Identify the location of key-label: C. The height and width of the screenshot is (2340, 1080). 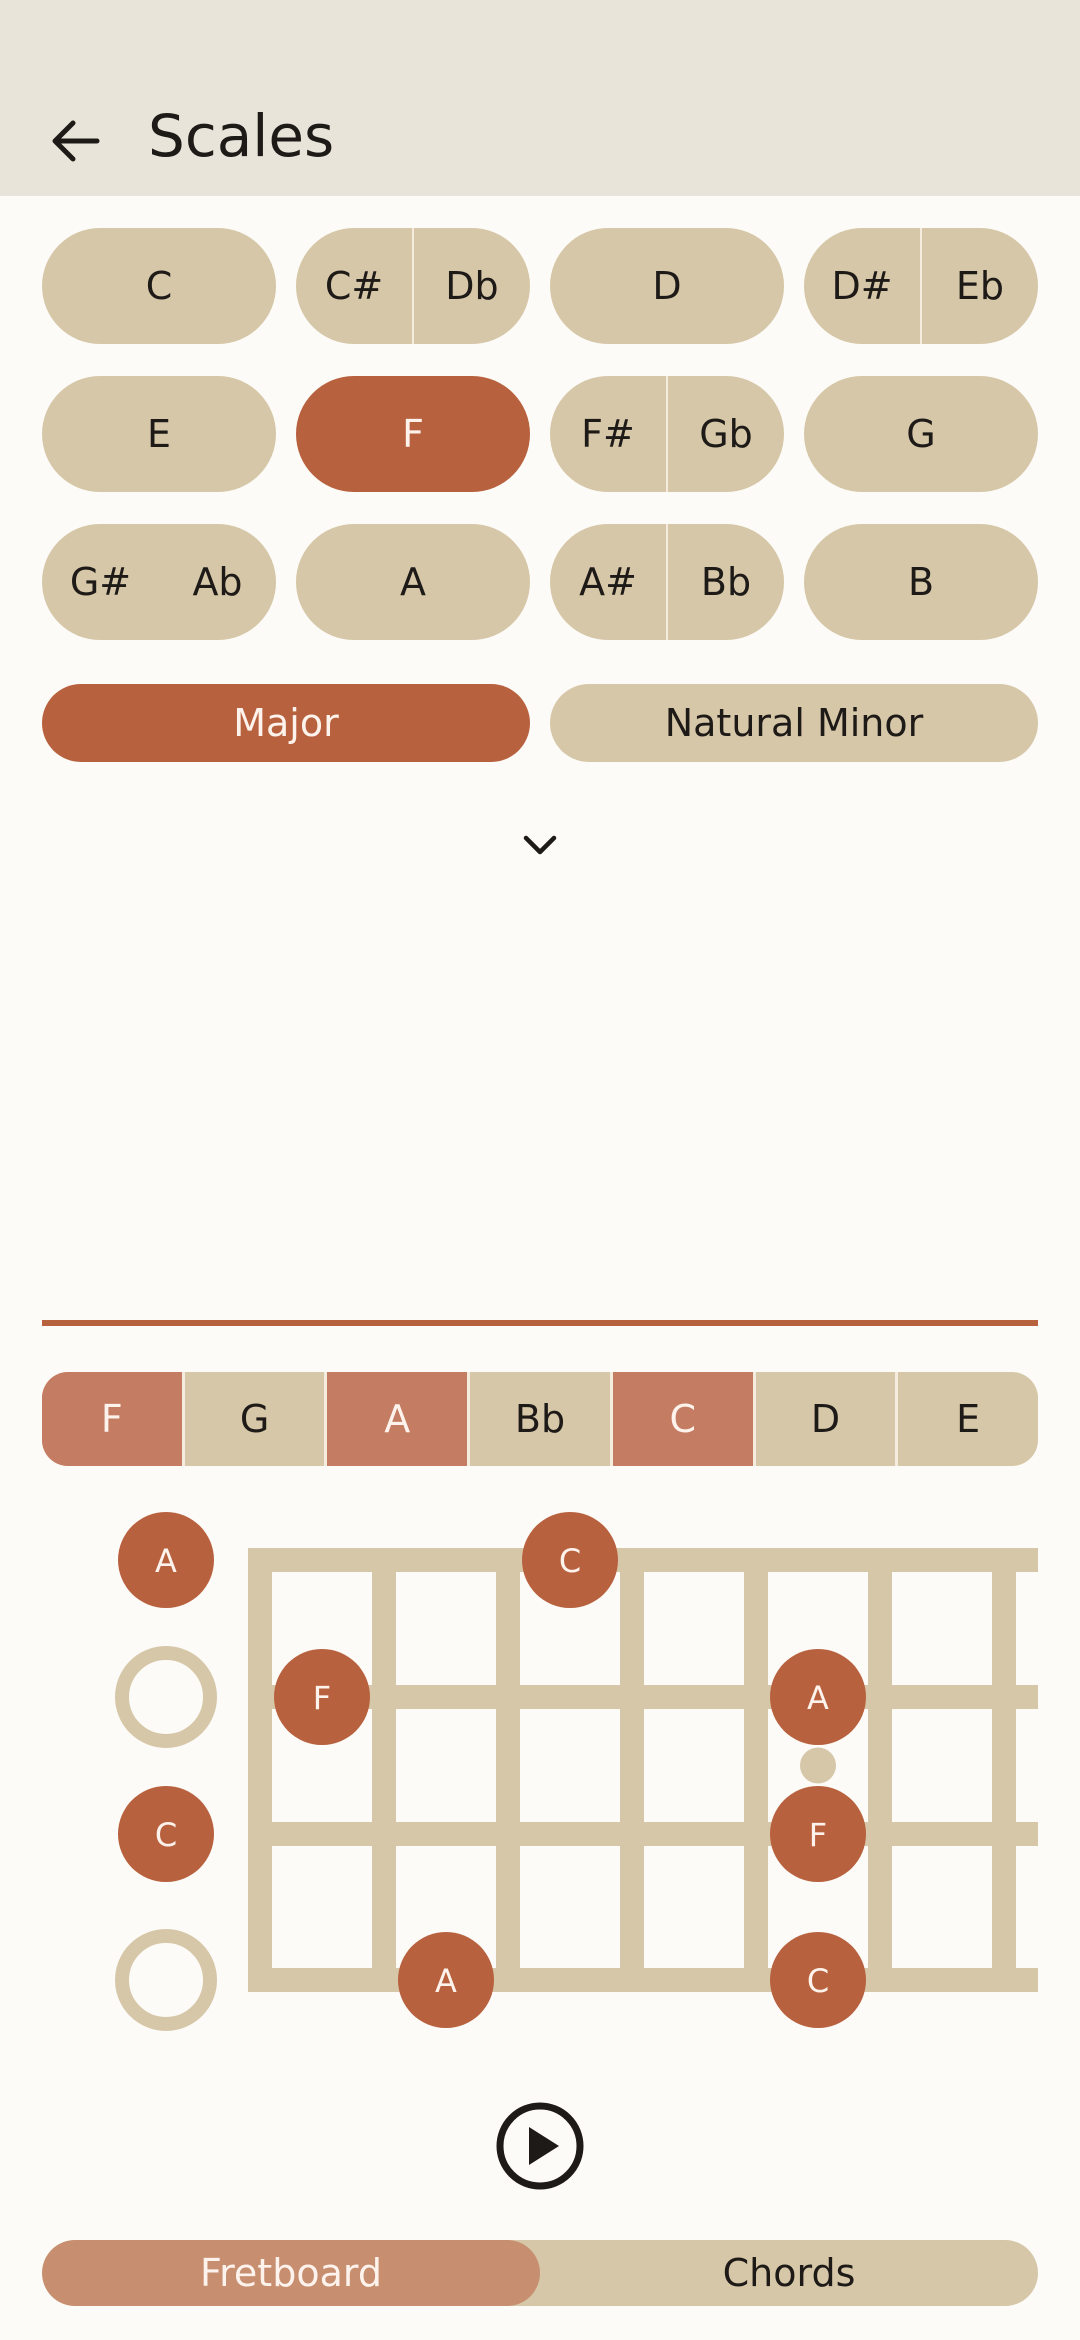
(159, 286).